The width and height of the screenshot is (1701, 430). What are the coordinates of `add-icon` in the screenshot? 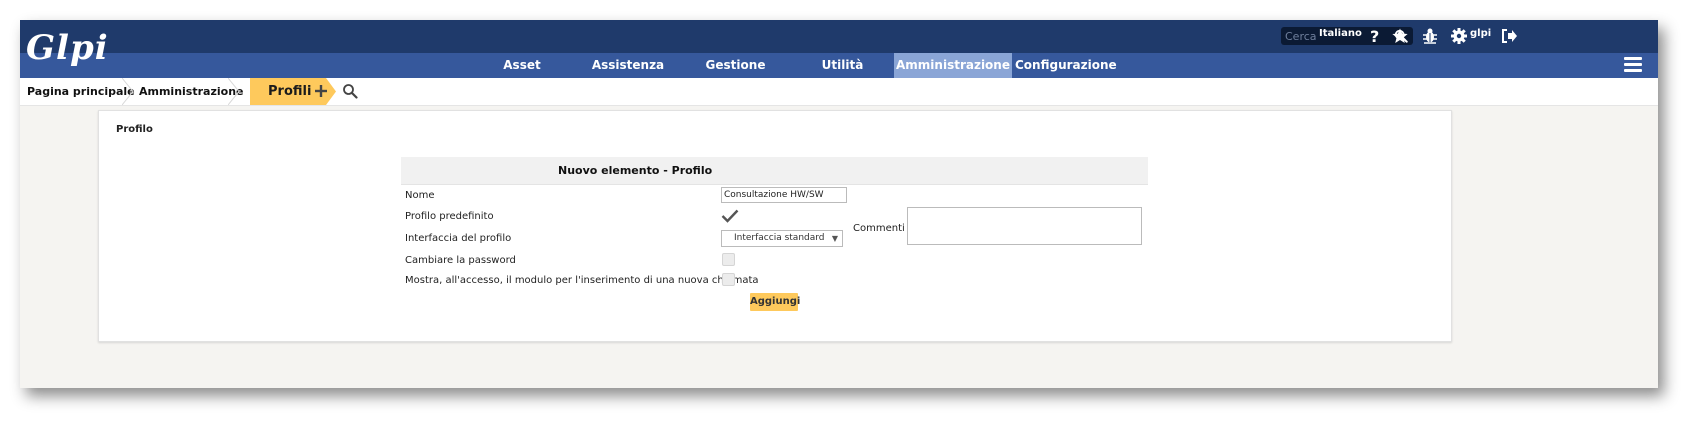 It's located at (321, 91).